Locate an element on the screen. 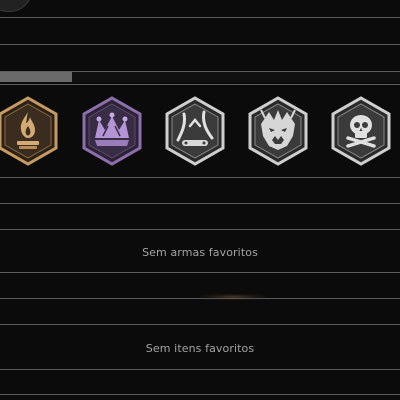  crown-icon is located at coordinates (112, 129).